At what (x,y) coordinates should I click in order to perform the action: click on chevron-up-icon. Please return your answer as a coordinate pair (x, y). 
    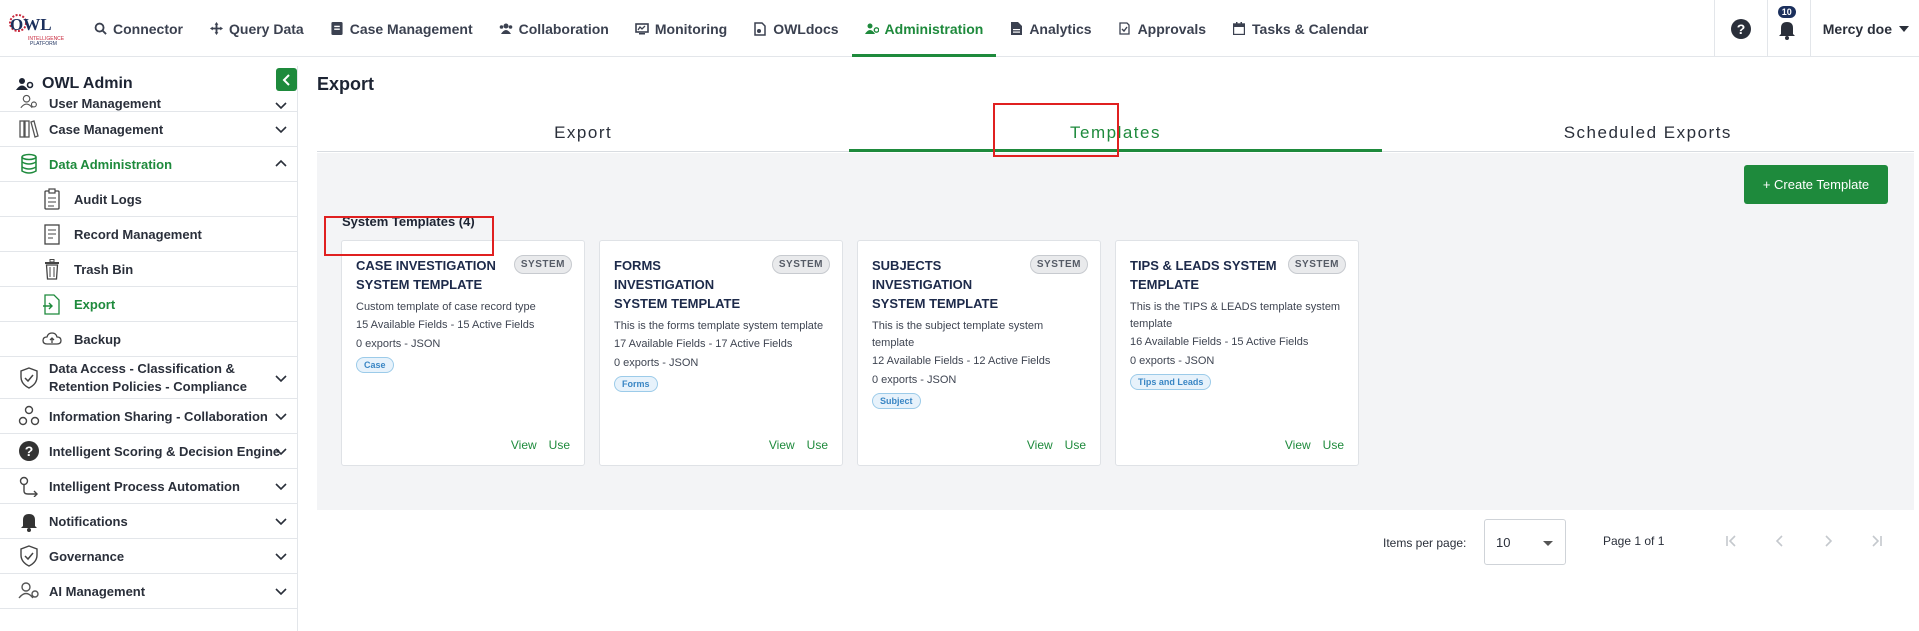
    Looking at the image, I should click on (281, 163).